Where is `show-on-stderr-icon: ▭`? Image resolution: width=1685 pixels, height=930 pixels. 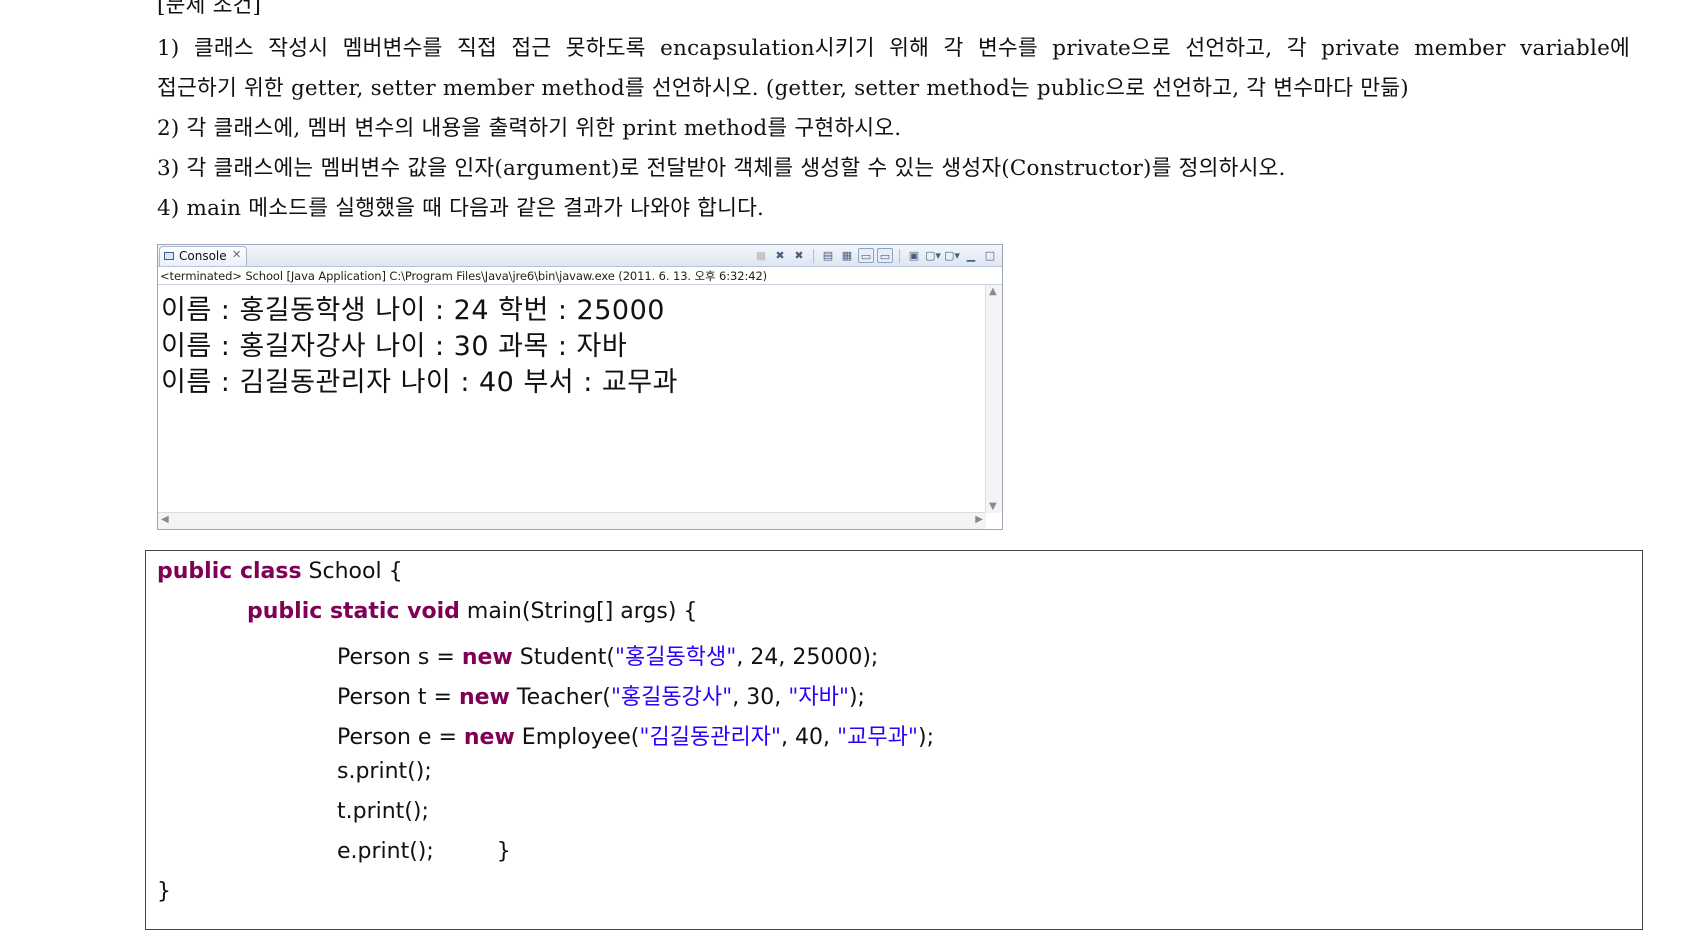
show-on-stderr-icon: ▭ is located at coordinates (885, 255).